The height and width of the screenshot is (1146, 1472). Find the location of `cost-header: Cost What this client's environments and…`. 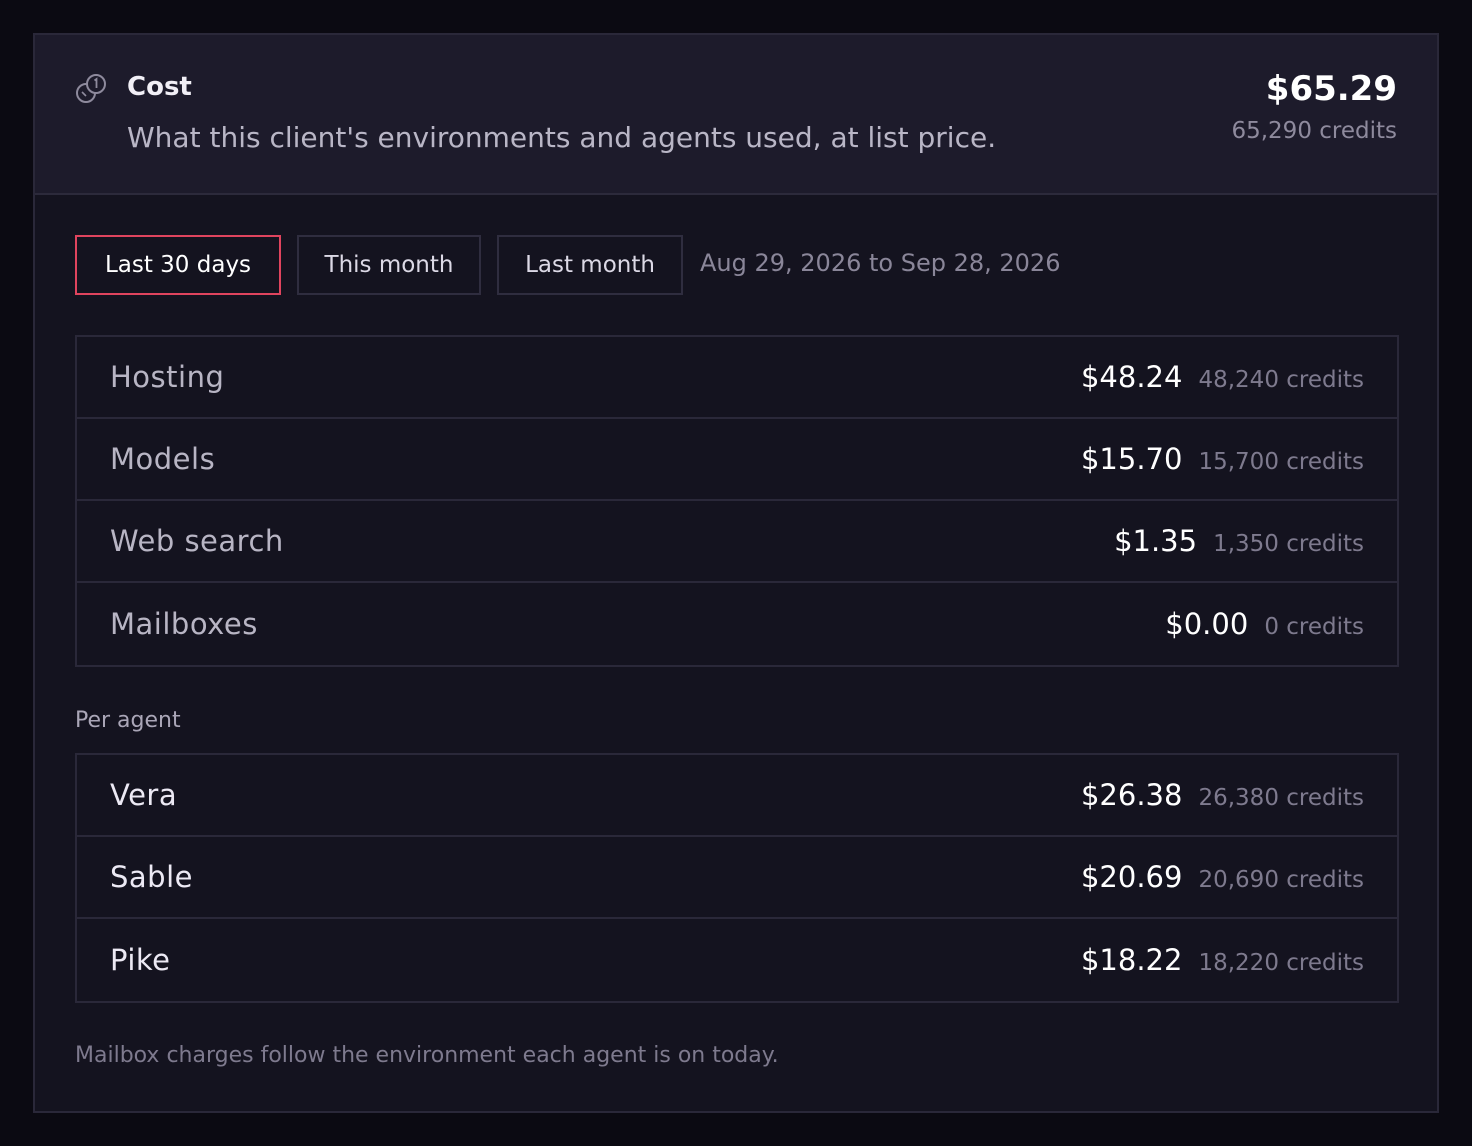

cost-header: Cost What this client's environments and… is located at coordinates (736, 115).